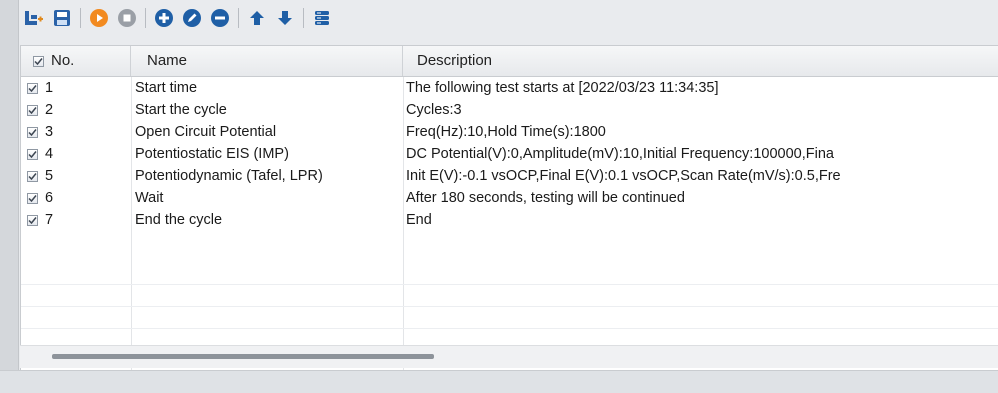  Describe the element at coordinates (34, 18) in the screenshot. I see `tree-add-icon` at that location.